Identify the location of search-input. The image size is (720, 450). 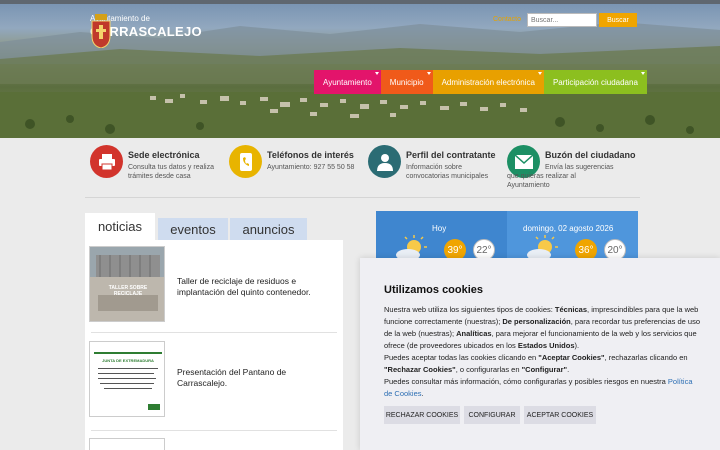
(562, 20).